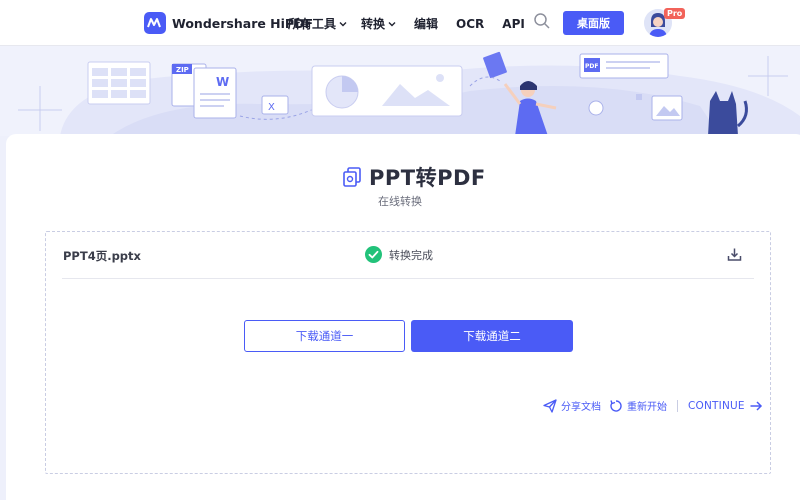  I want to click on hipdf-logo-icon, so click(155, 23).